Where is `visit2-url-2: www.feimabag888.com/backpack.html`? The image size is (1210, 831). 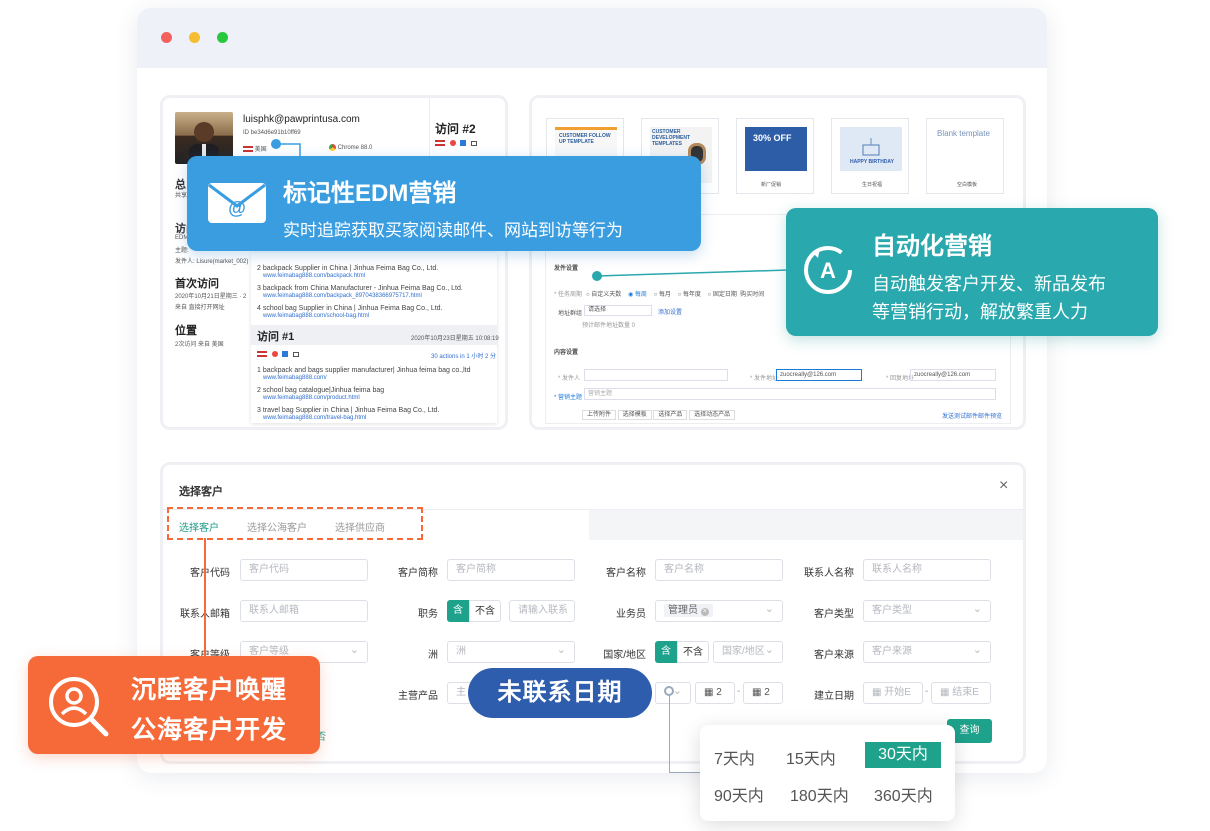
visit2-url-2: www.feimabag888.com/backpack.html is located at coordinates (314, 276).